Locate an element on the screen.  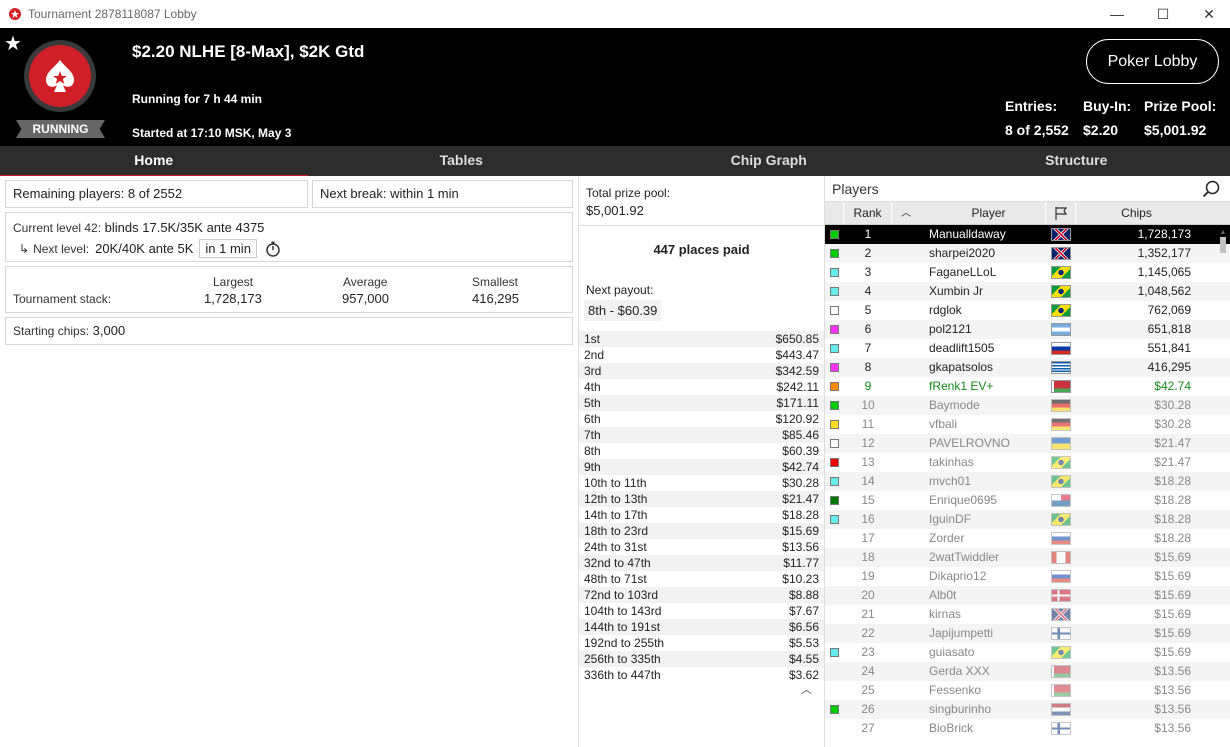
payout-place: 192nd to 255th is located at coordinates (624, 643).